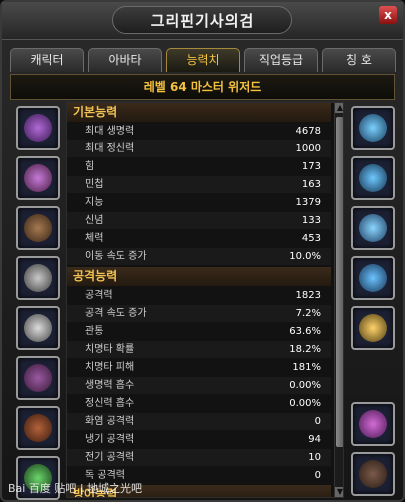 Image resolution: width=405 pixels, height=502 pixels. Describe the element at coordinates (339, 492) in the screenshot. I see `scroll-down-icon: ▼` at that location.